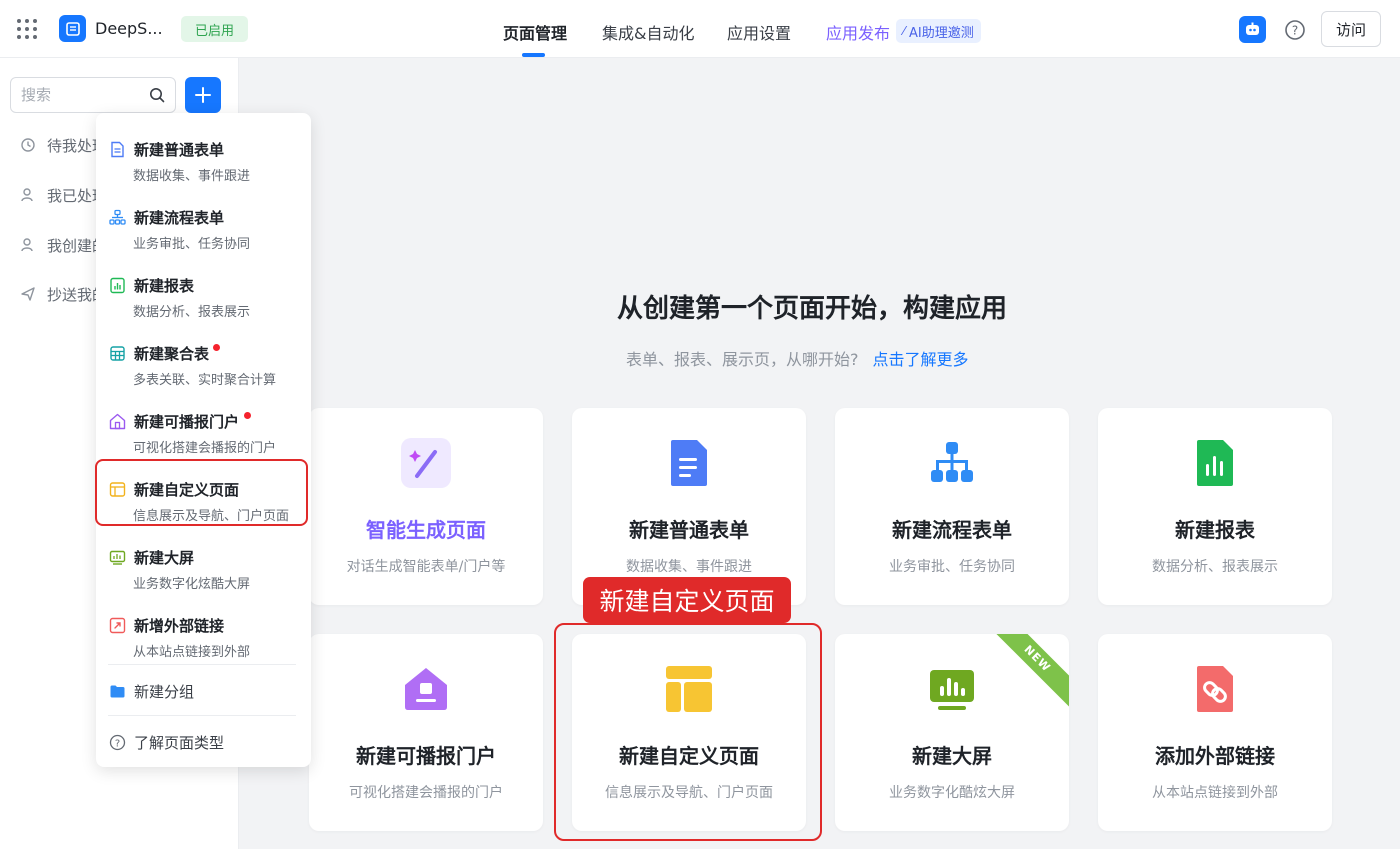  Describe the element at coordinates (28, 294) in the screenshot. I see `send-icon` at that location.